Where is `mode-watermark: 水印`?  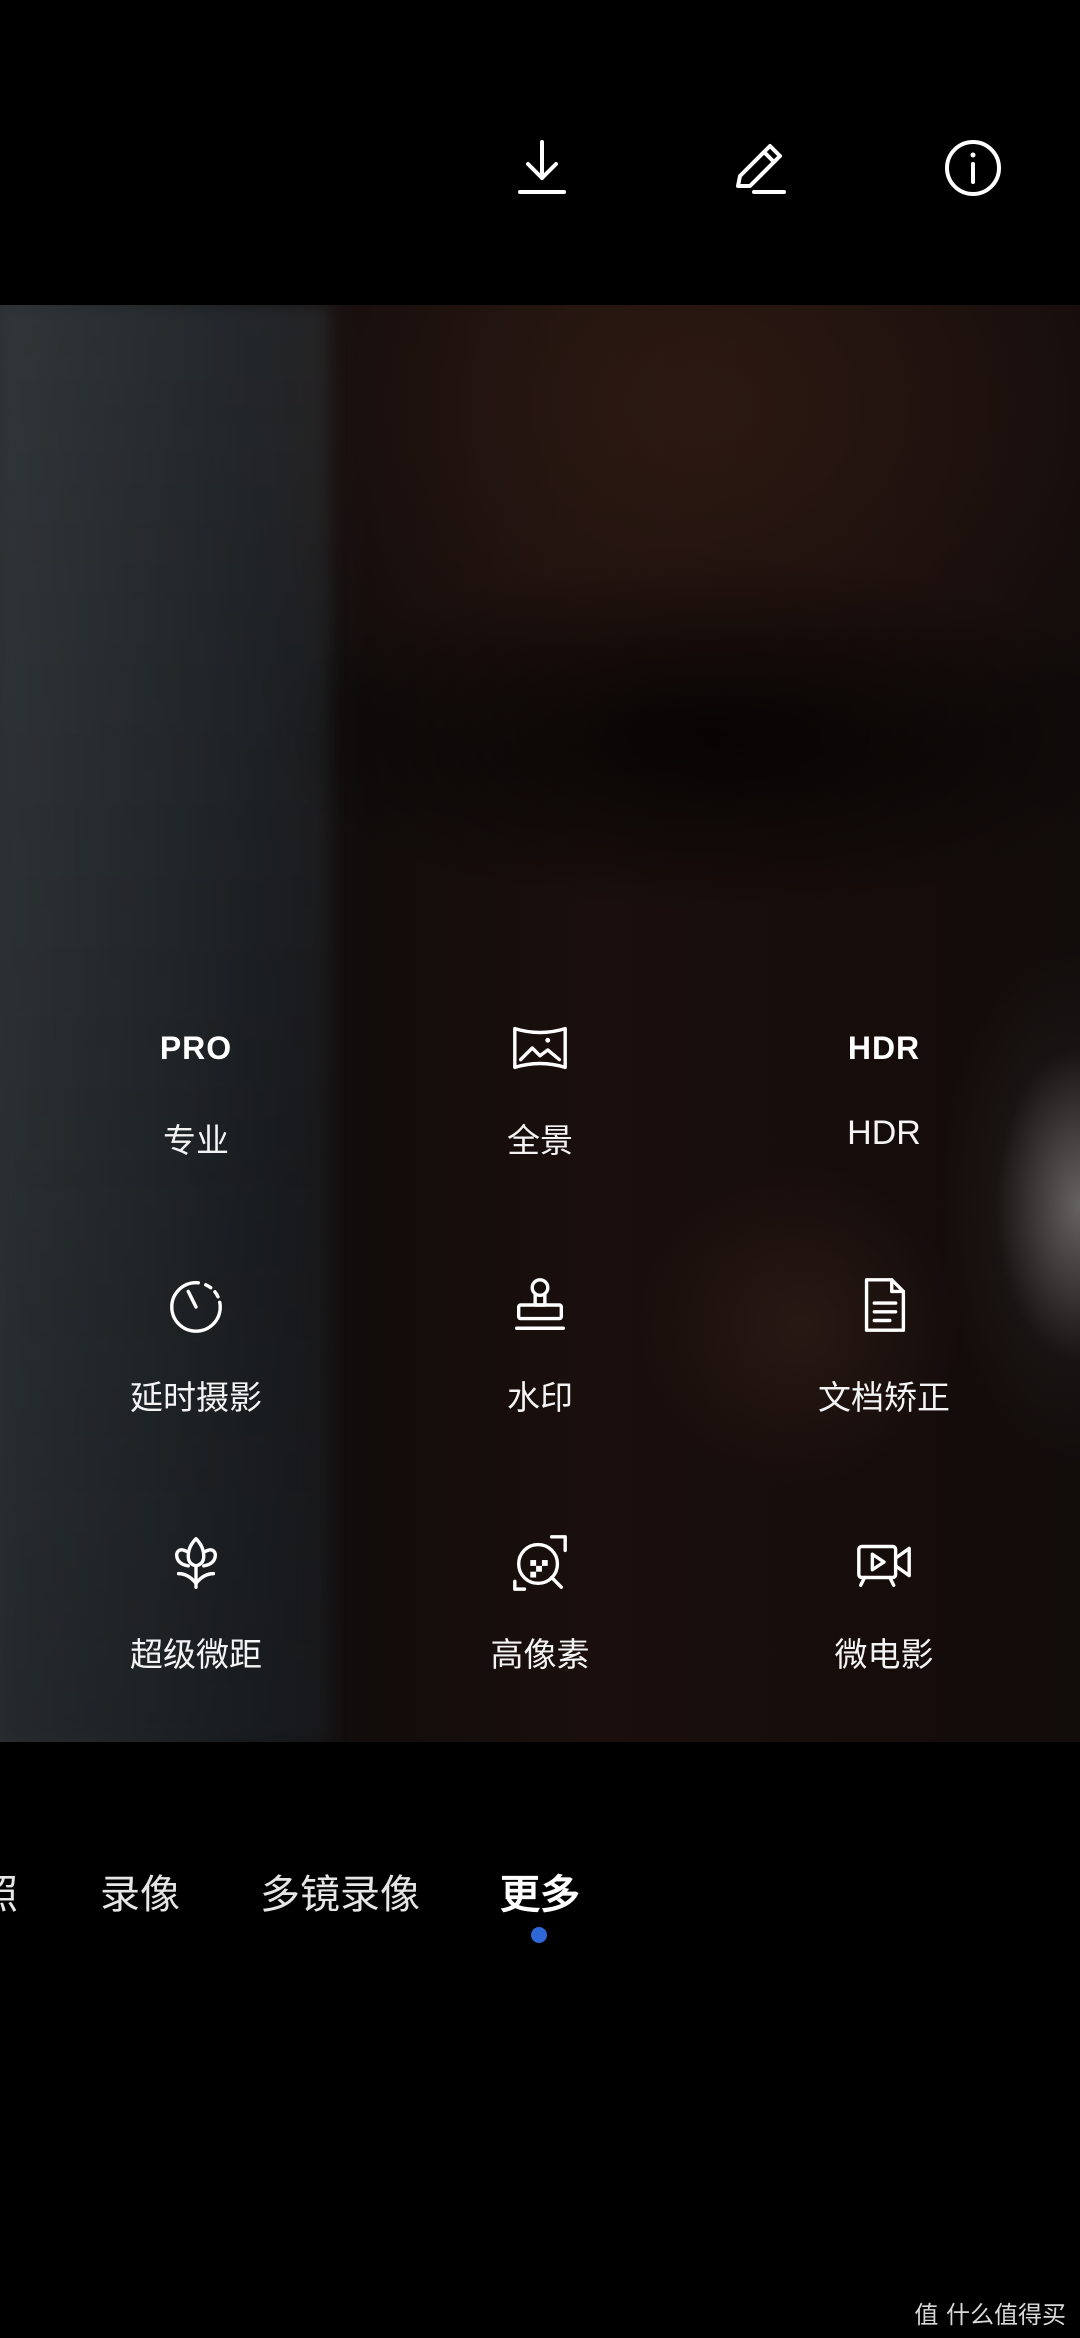 mode-watermark: 水印 is located at coordinates (540, 1367).